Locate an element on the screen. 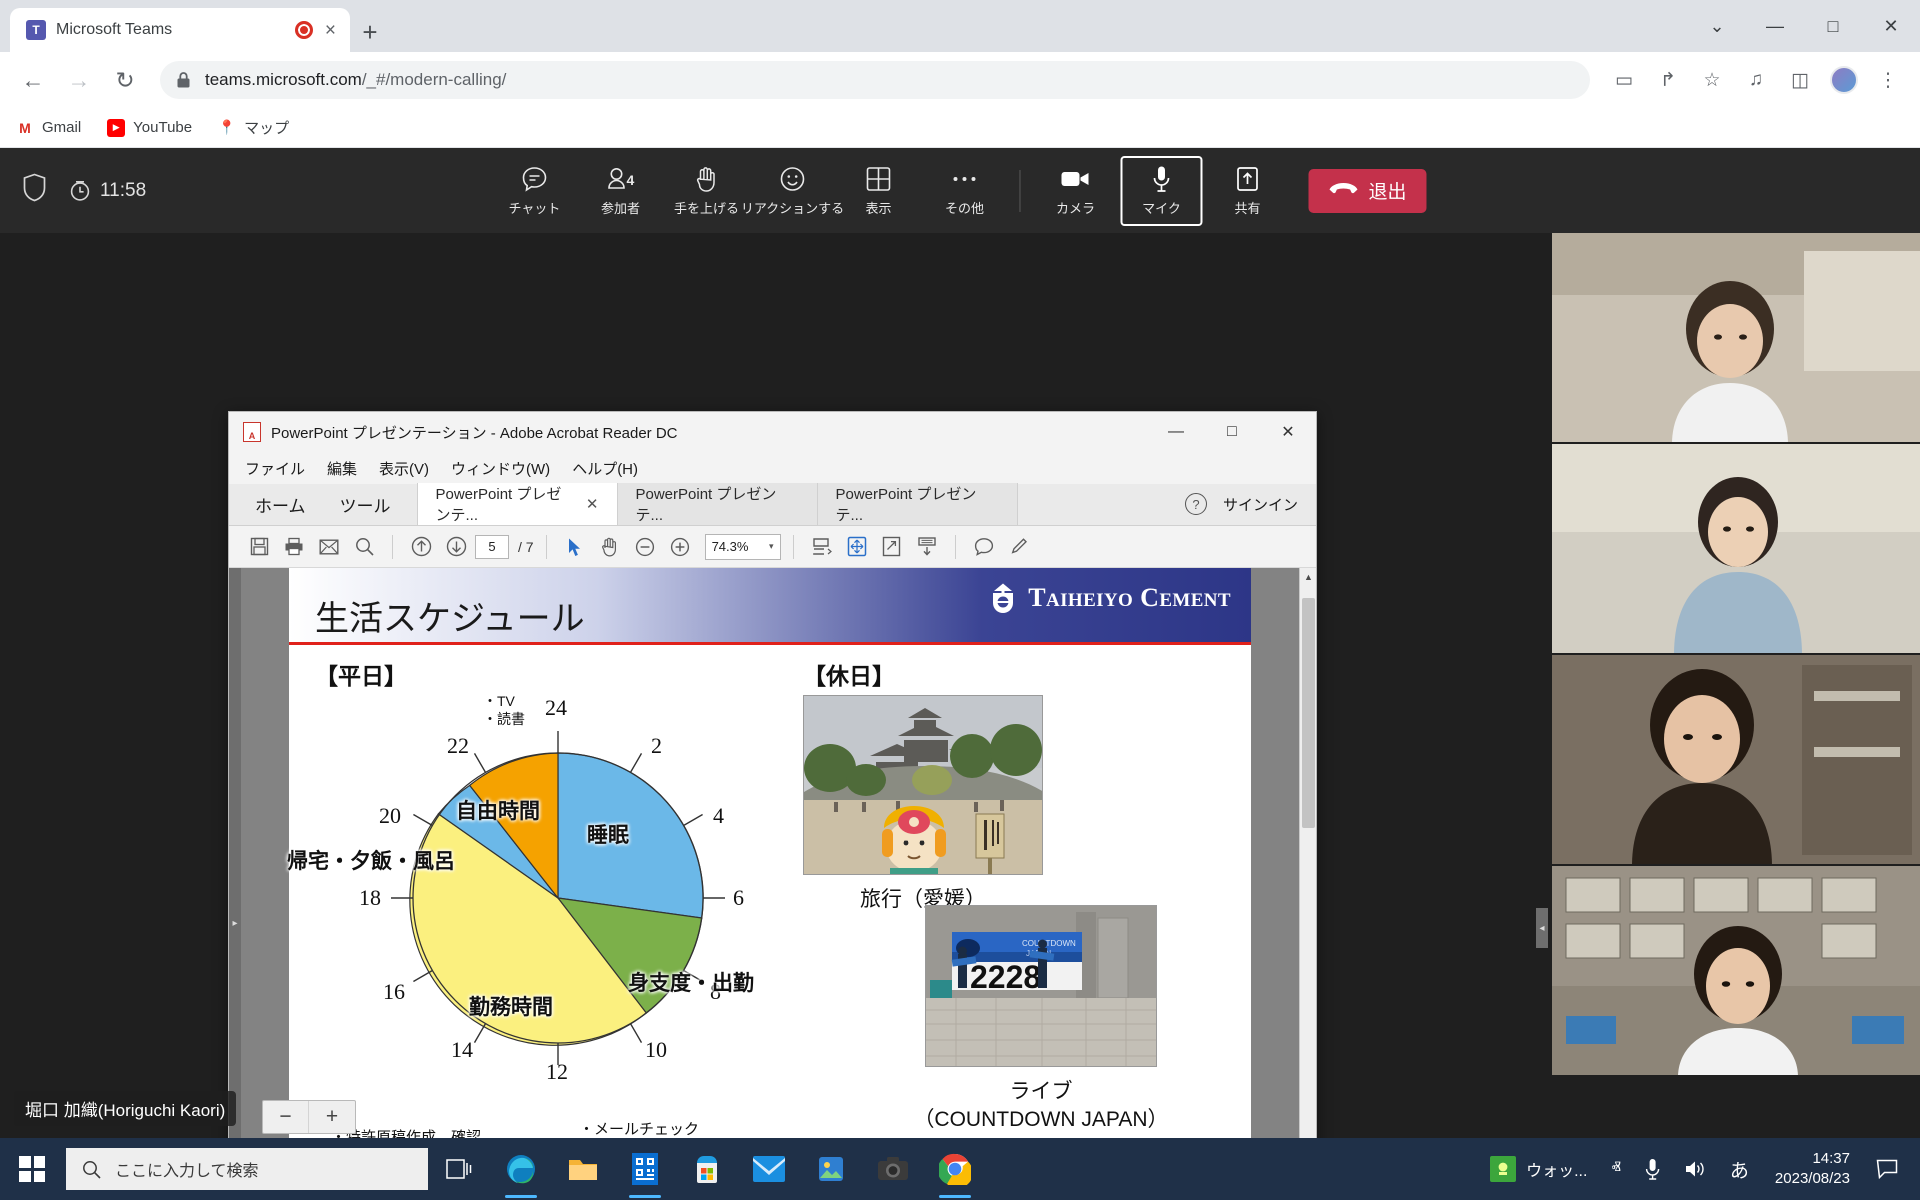 The width and height of the screenshot is (1920, 1200). zoom-in-icon is located at coordinates (680, 547).